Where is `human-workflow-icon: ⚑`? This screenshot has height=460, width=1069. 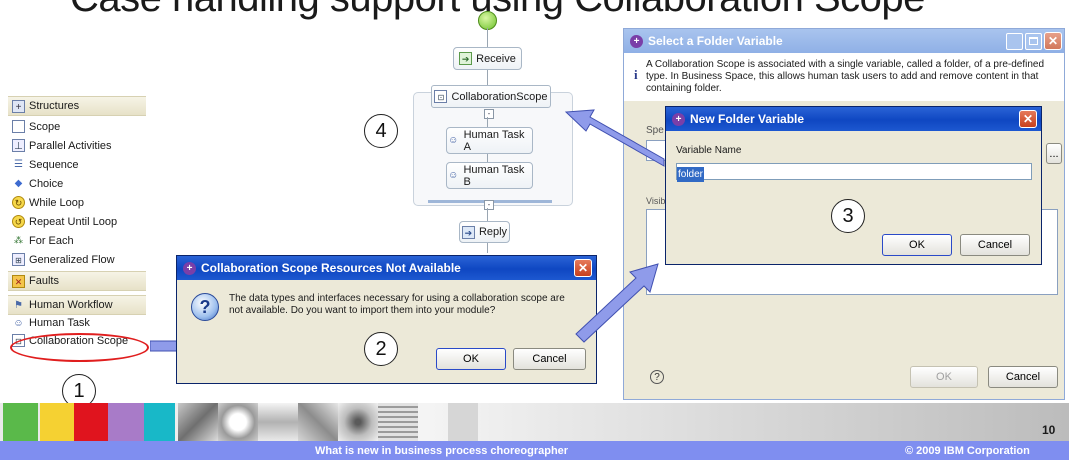 human-workflow-icon: ⚑ is located at coordinates (18, 305).